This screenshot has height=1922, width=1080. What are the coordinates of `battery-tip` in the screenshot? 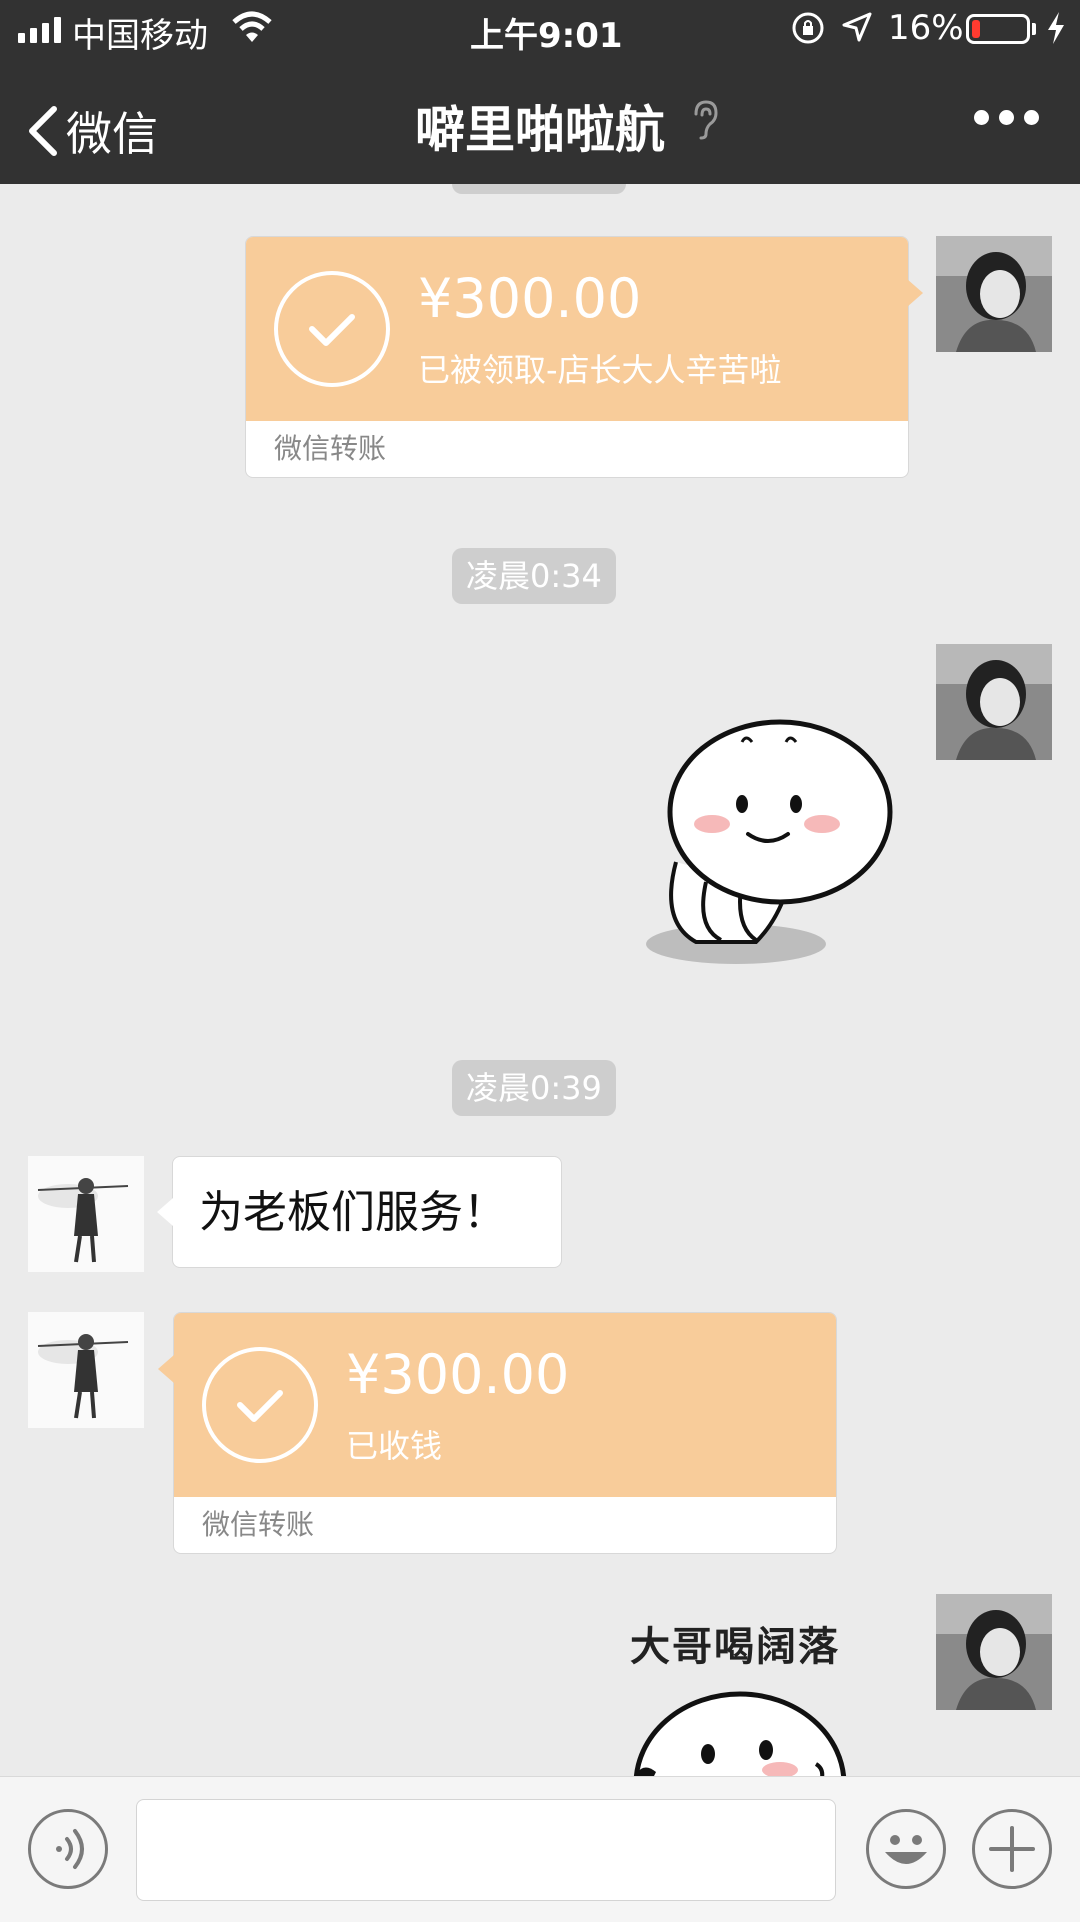 It's located at (1034, 29).